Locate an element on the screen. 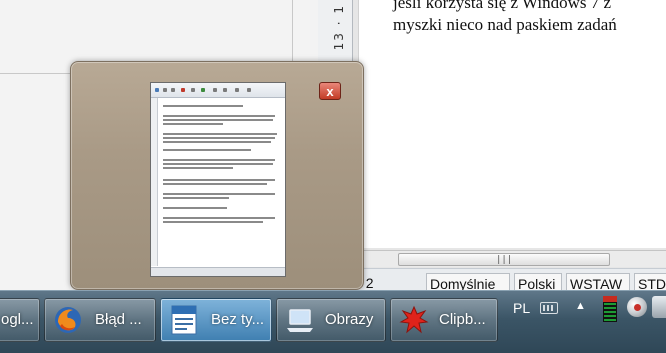 This screenshot has width=666, height=353. scrollbar-grip: ||| is located at coordinates (504, 260).